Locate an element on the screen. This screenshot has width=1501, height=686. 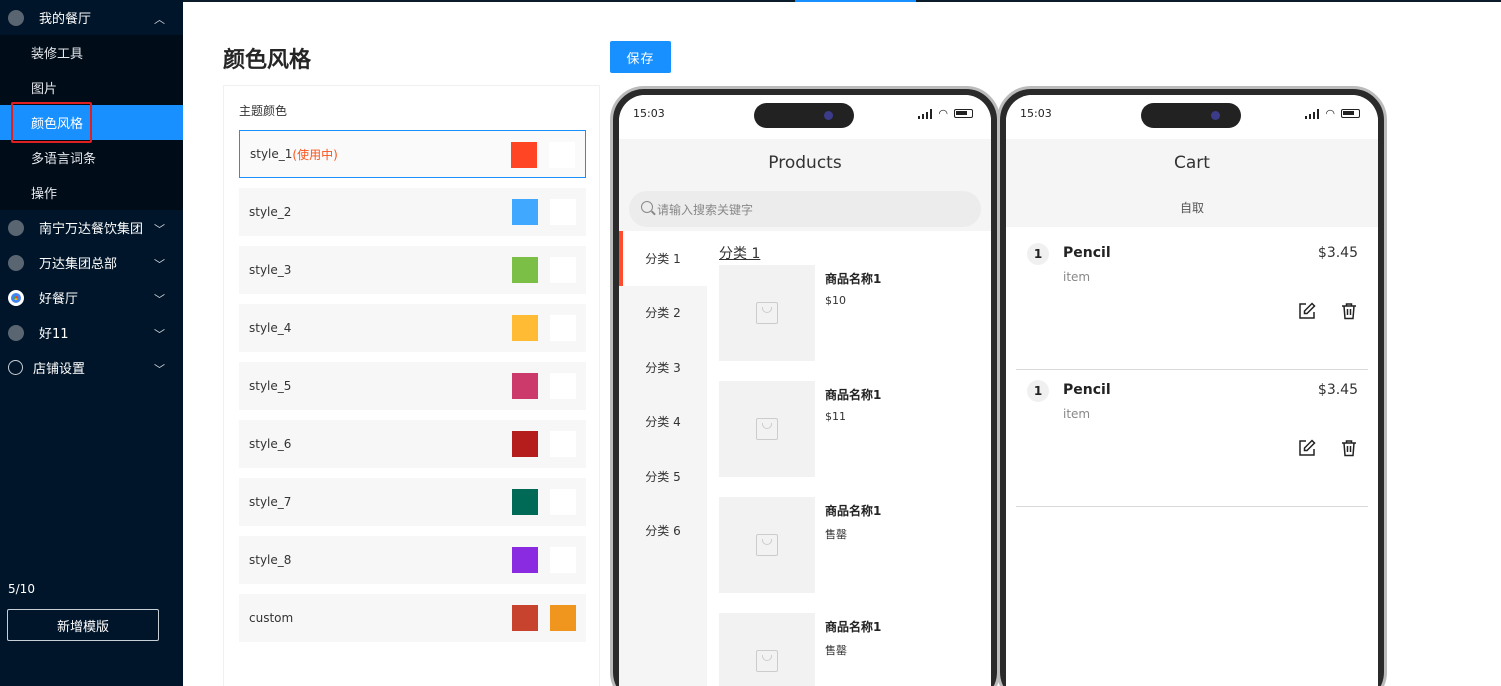
sidebar-group-my-restaurant: 我的餐厅 ︿ is located at coordinates (91, 17).